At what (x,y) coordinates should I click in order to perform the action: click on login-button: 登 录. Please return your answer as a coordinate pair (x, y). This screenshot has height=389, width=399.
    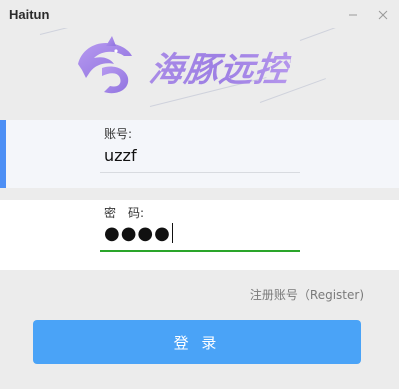
    Looking at the image, I should click on (197, 342).